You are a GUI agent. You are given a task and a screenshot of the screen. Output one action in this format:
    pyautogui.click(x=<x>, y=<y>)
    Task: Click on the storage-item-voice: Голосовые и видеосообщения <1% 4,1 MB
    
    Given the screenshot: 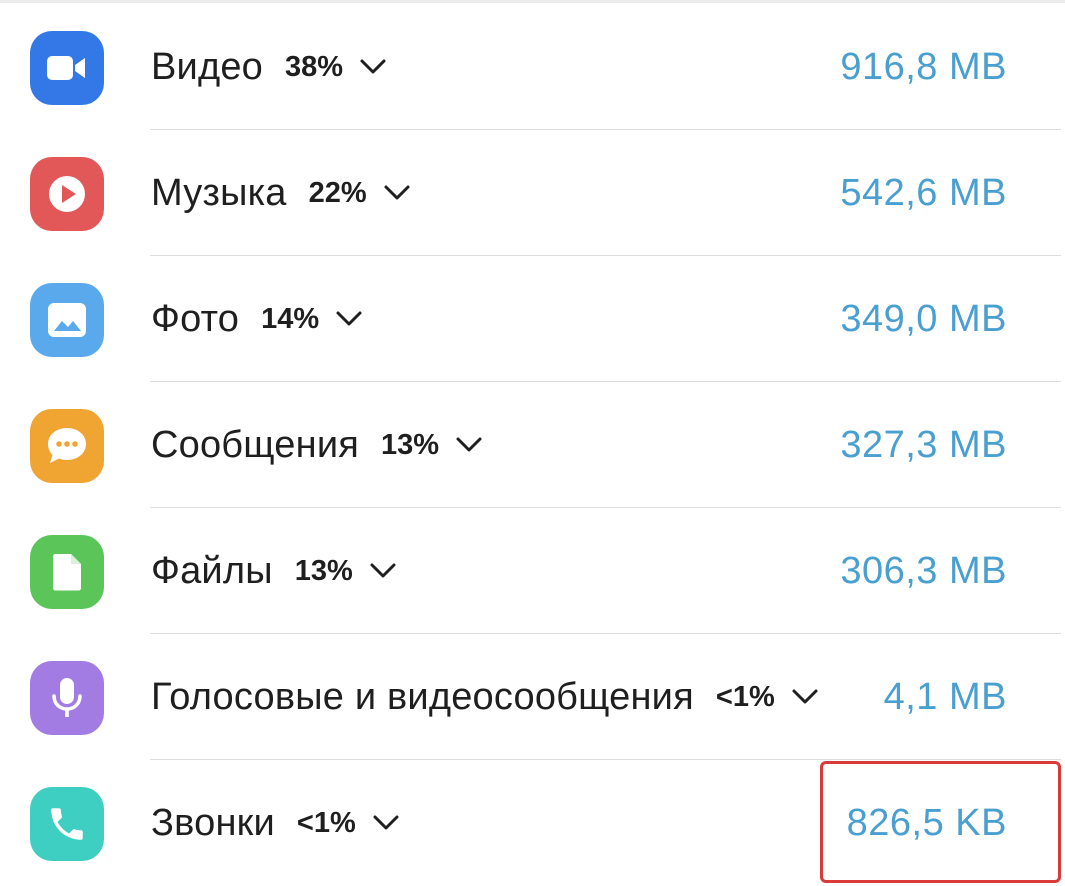 What is the action you would take?
    pyautogui.click(x=532, y=697)
    